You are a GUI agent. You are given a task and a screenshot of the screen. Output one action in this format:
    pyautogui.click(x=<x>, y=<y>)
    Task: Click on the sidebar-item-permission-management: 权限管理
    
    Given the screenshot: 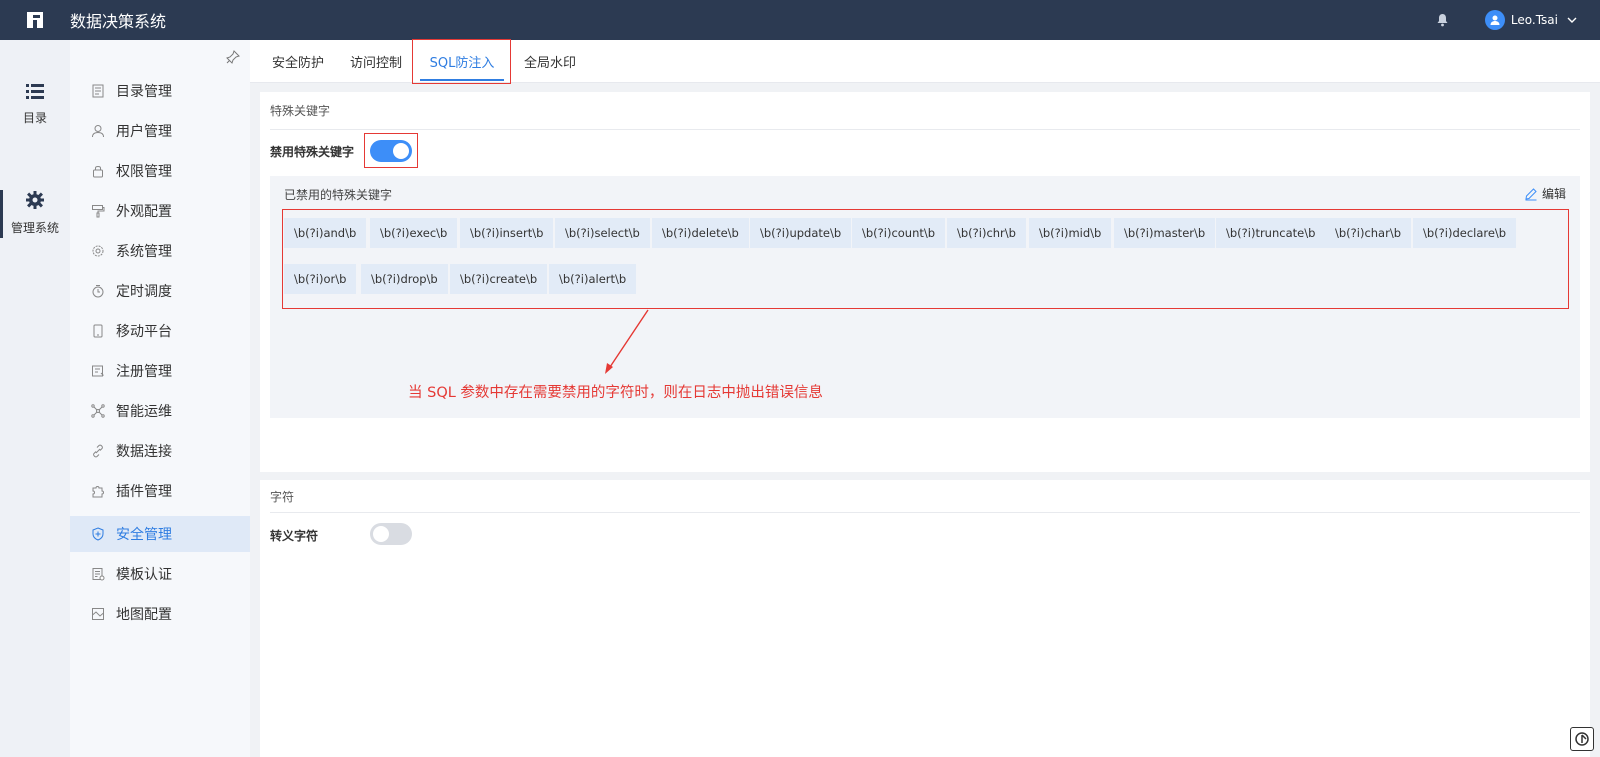 What is the action you would take?
    pyautogui.click(x=160, y=171)
    